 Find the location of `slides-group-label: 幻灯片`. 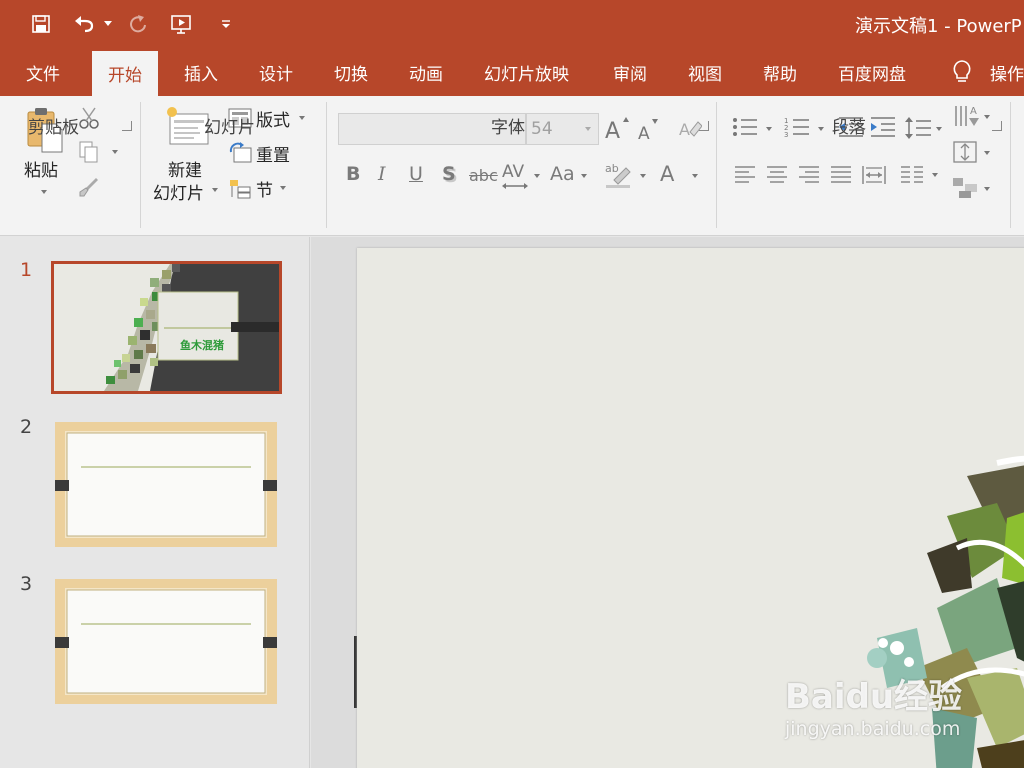

slides-group-label: 幻灯片 is located at coordinates (229, 128).